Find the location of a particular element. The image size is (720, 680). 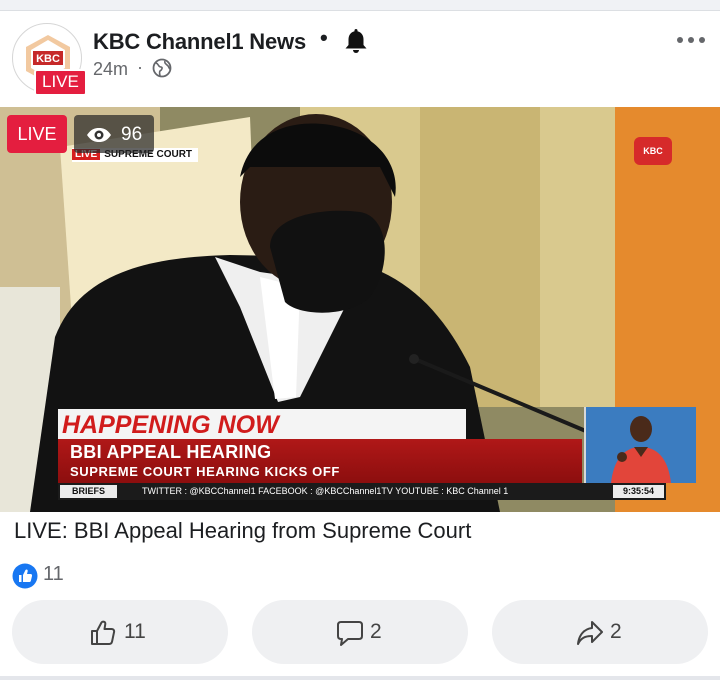

more-options-icon is located at coordinates (691, 40).